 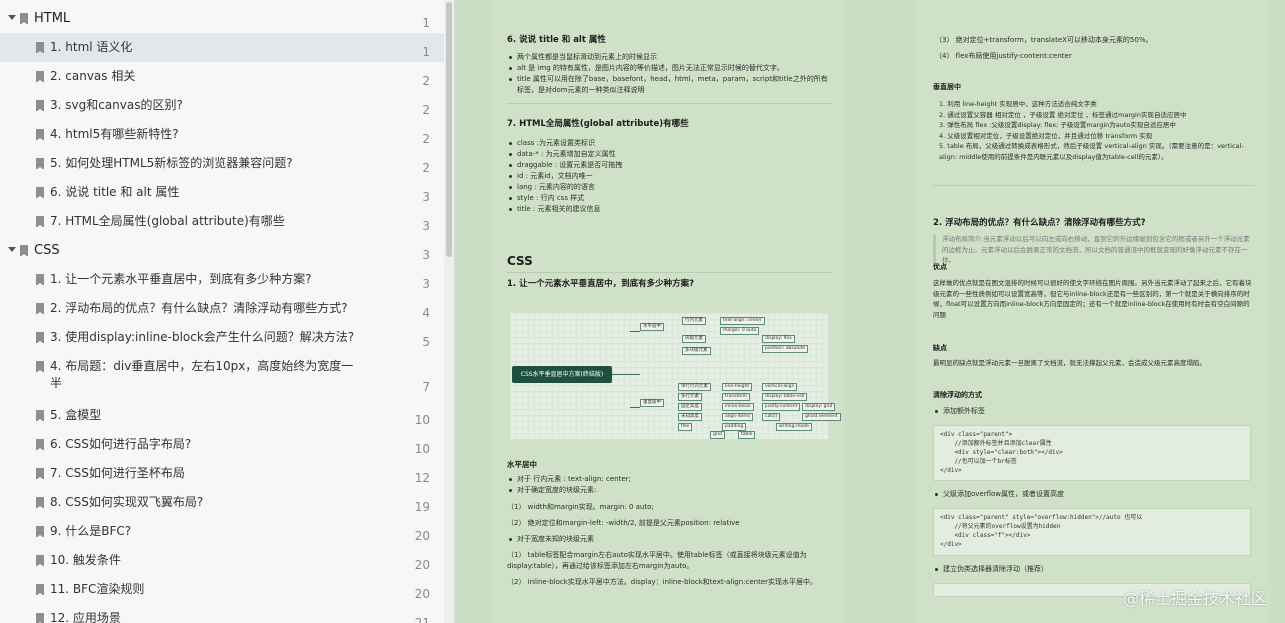 What do you see at coordinates (426, 23) in the screenshot?
I see `outline-item-page: 1` at bounding box center [426, 23].